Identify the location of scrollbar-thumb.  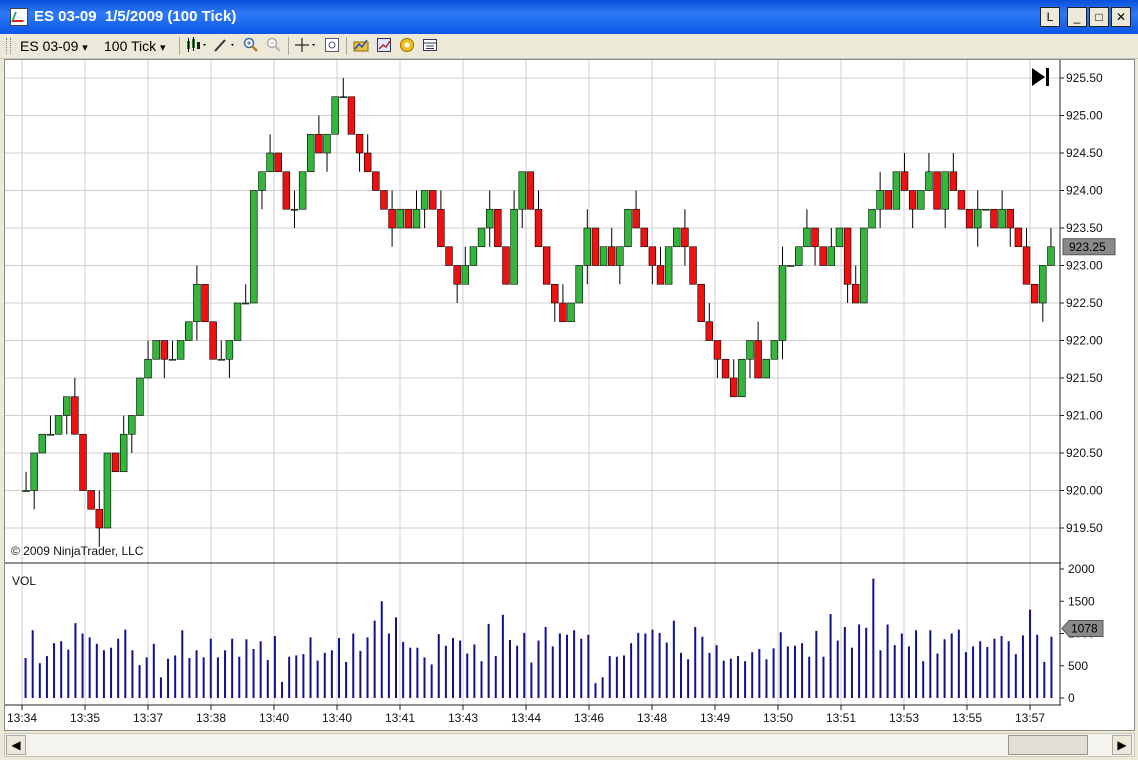
(1048, 745).